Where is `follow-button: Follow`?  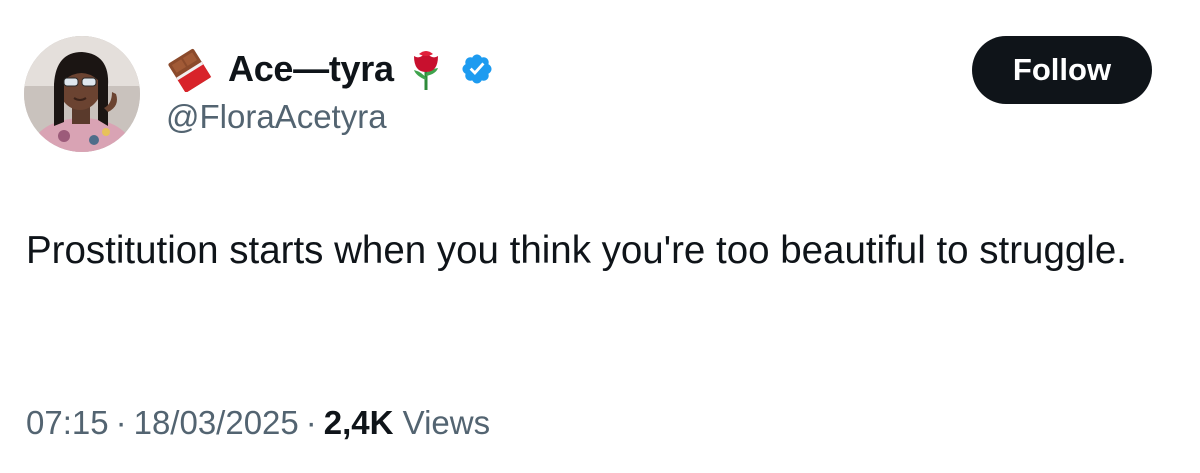 follow-button: Follow is located at coordinates (1062, 70).